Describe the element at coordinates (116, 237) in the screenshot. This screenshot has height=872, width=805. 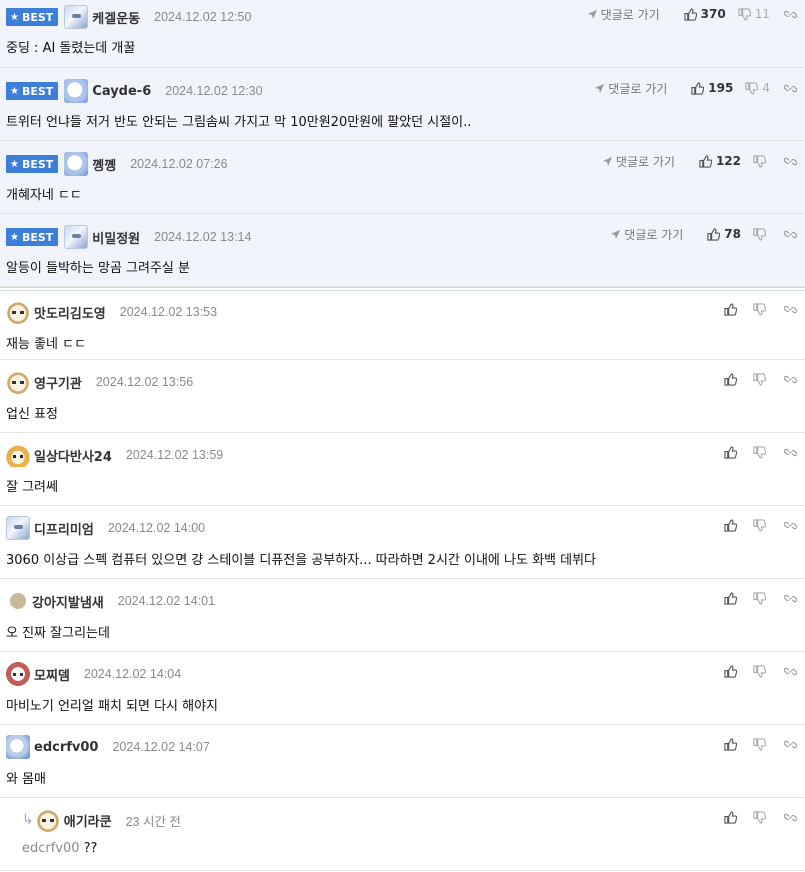
I see `comment-nickname: 비밀정원` at that location.